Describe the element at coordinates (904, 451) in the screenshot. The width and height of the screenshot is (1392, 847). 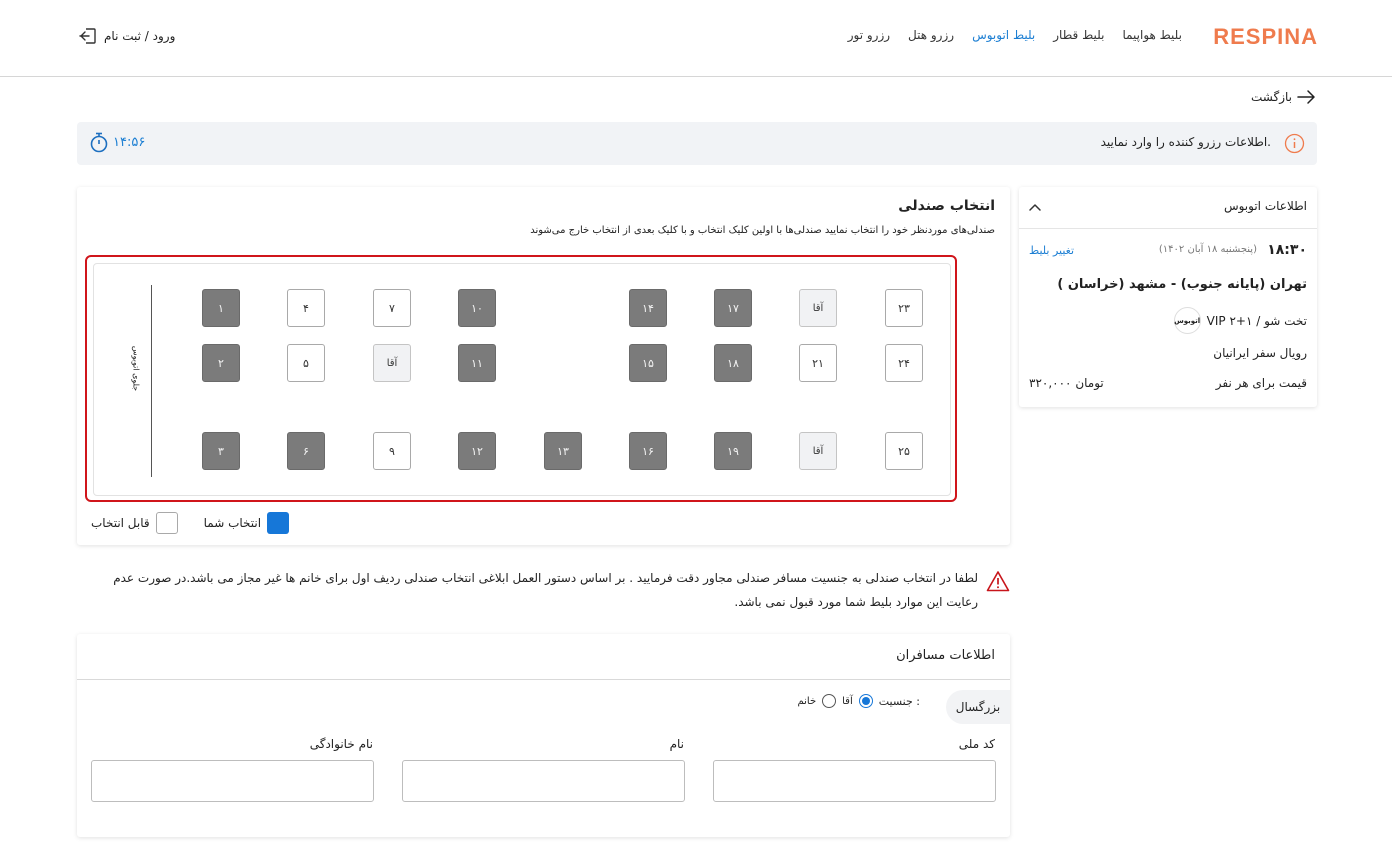
I see `seat: ۲۵` at that location.